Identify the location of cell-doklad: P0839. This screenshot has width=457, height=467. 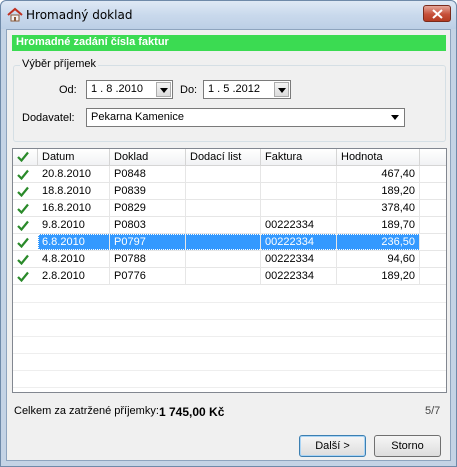
(148, 191).